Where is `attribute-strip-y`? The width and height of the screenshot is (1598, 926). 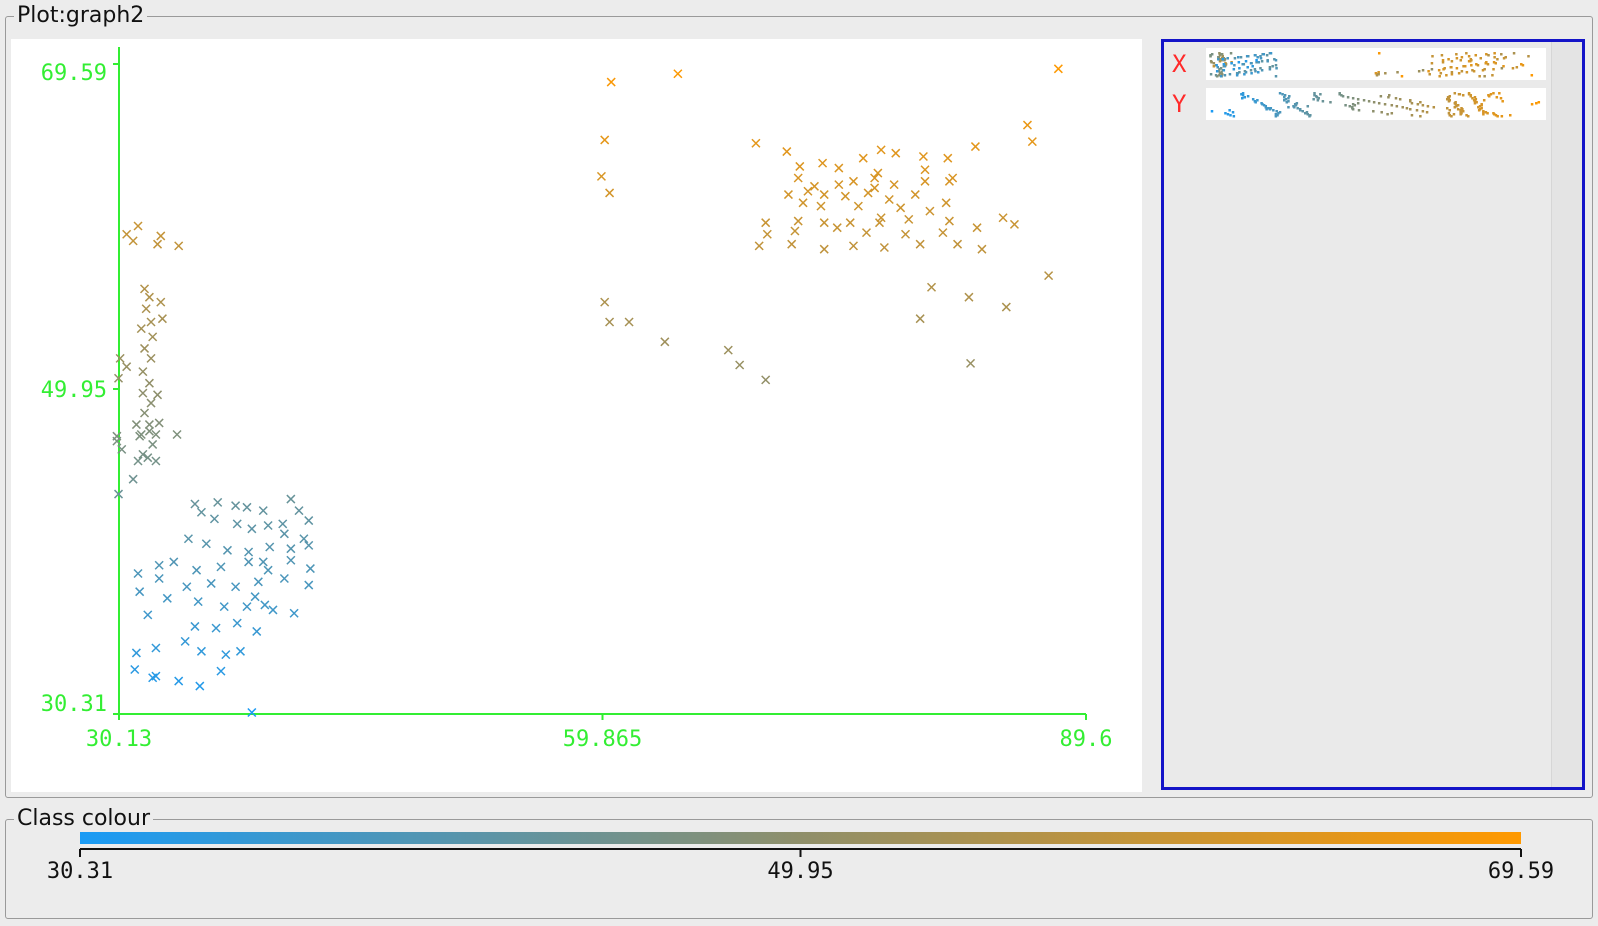 attribute-strip-y is located at coordinates (1376, 104).